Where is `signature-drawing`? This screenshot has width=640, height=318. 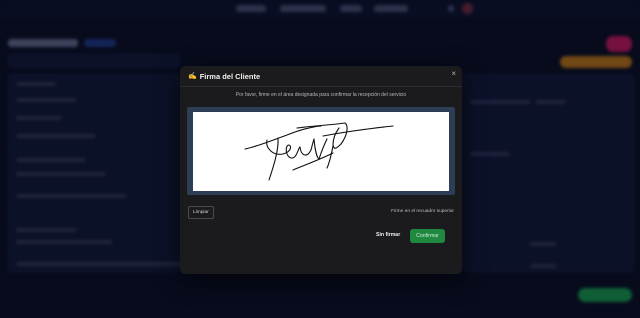
signature-drawing is located at coordinates (319, 151).